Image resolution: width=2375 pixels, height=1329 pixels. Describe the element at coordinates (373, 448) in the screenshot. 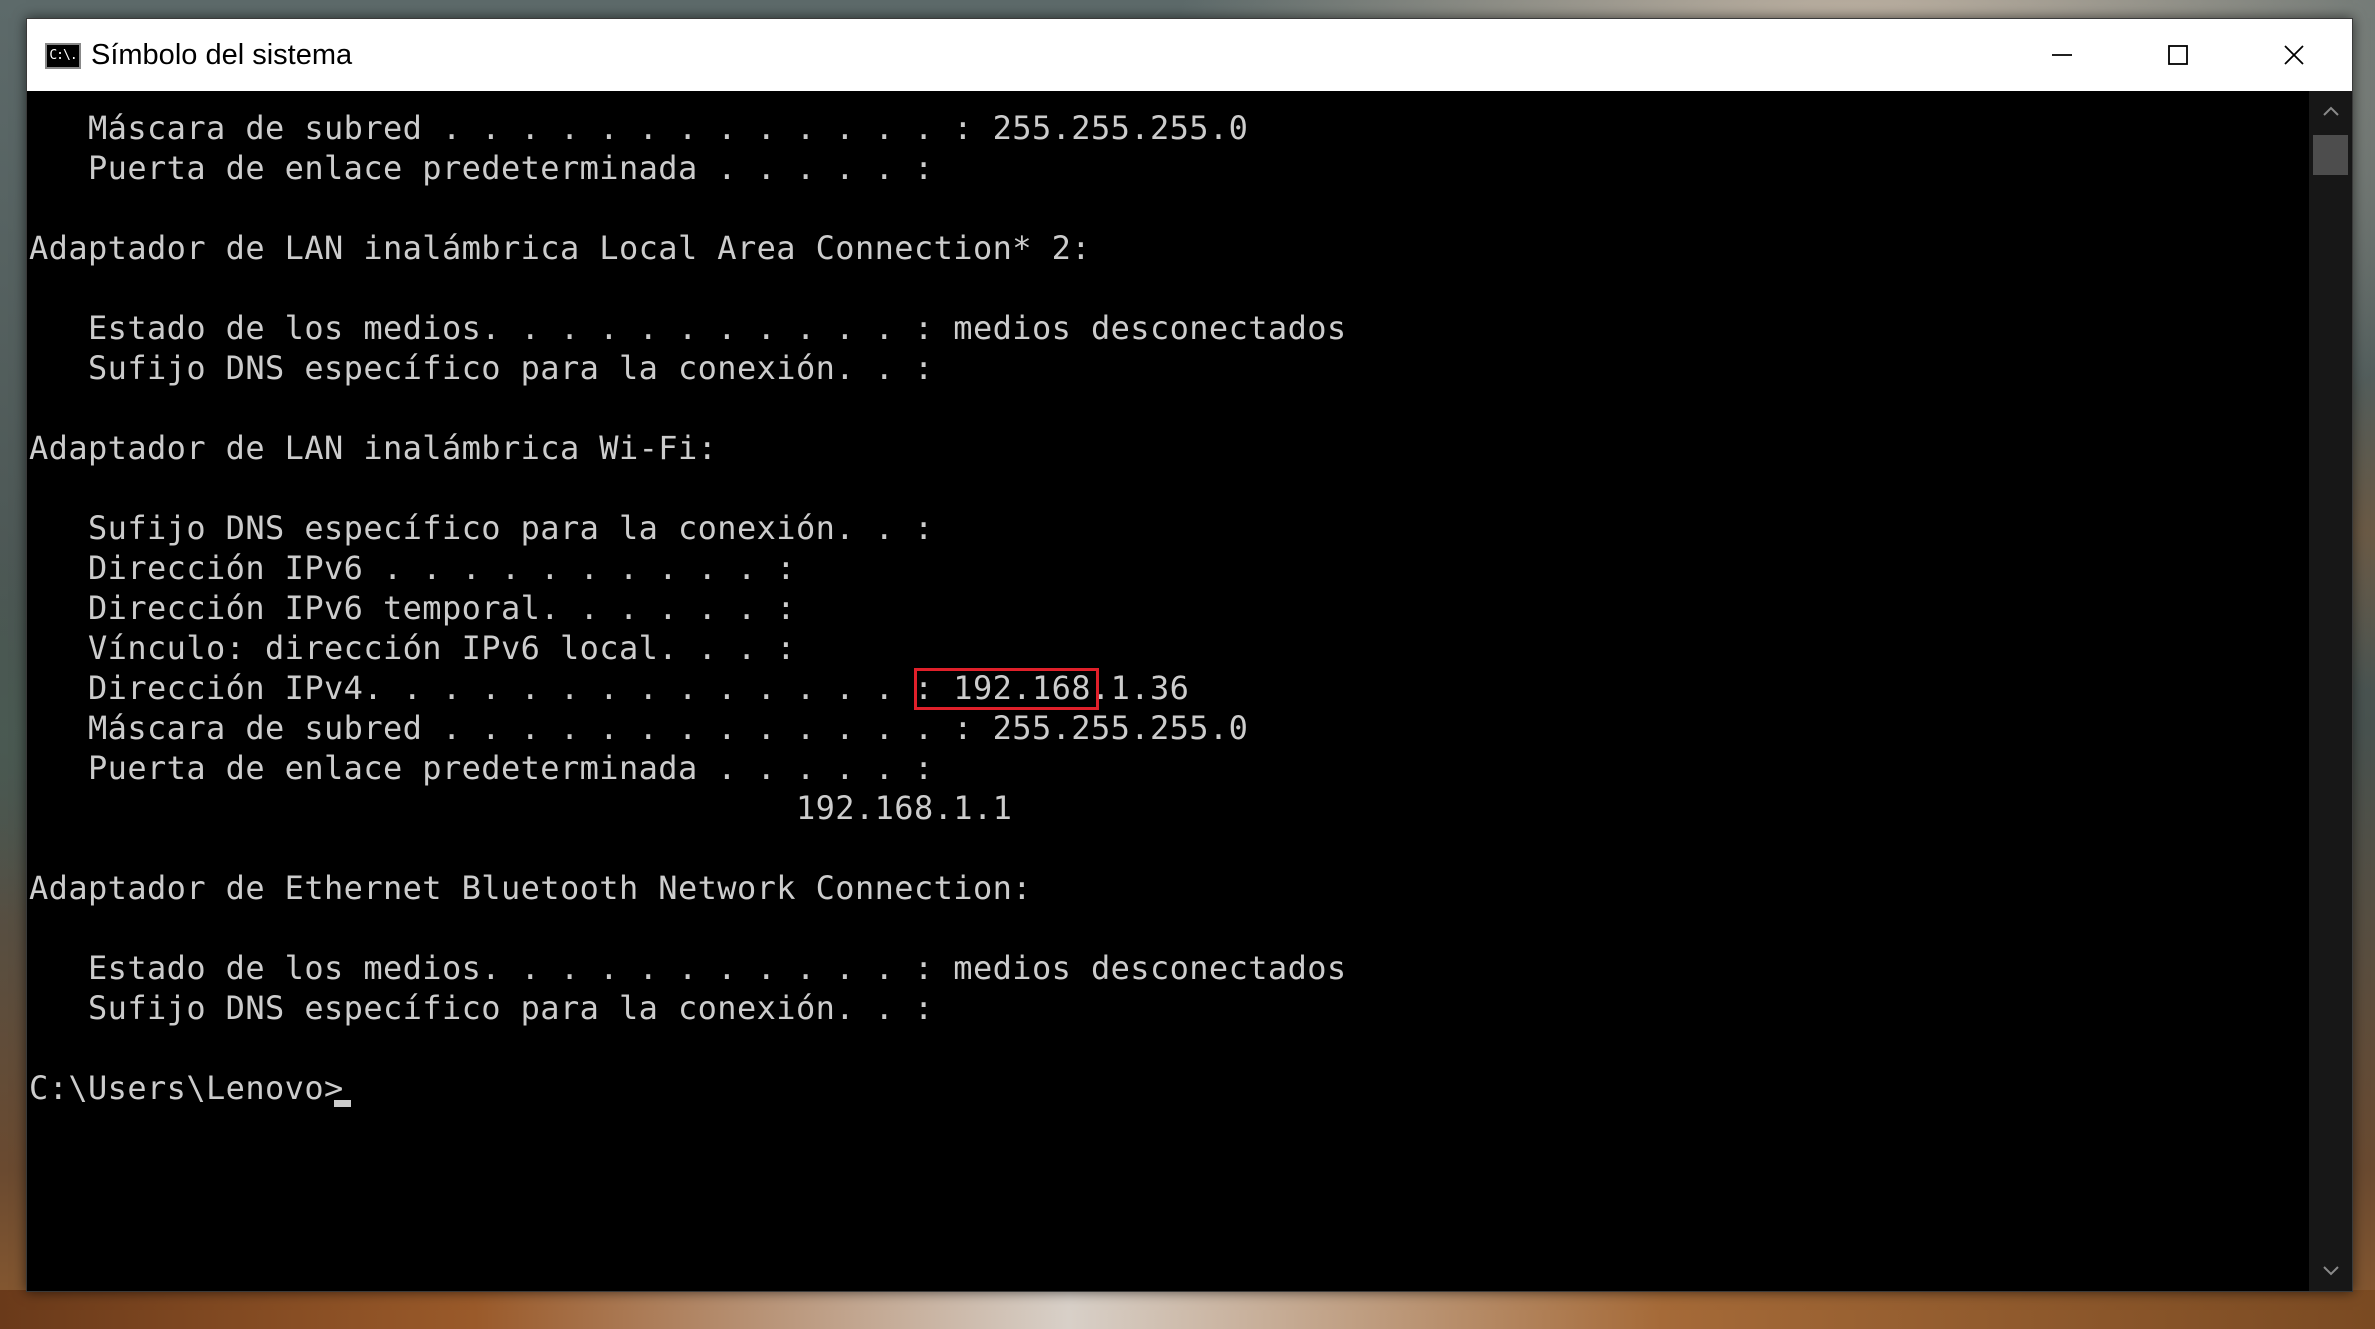

I see `console-line: Adaptador de LAN inalámbrica Wi-Fi:` at that location.